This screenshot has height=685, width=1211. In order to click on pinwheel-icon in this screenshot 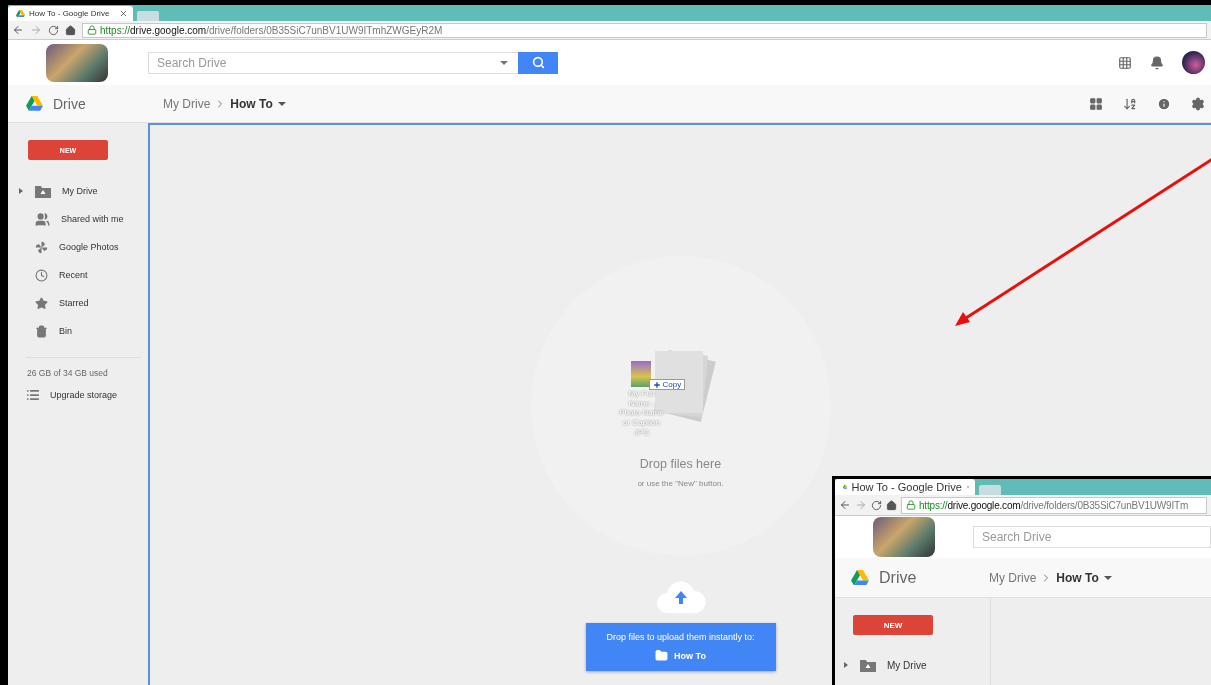, I will do `click(41, 247)`.